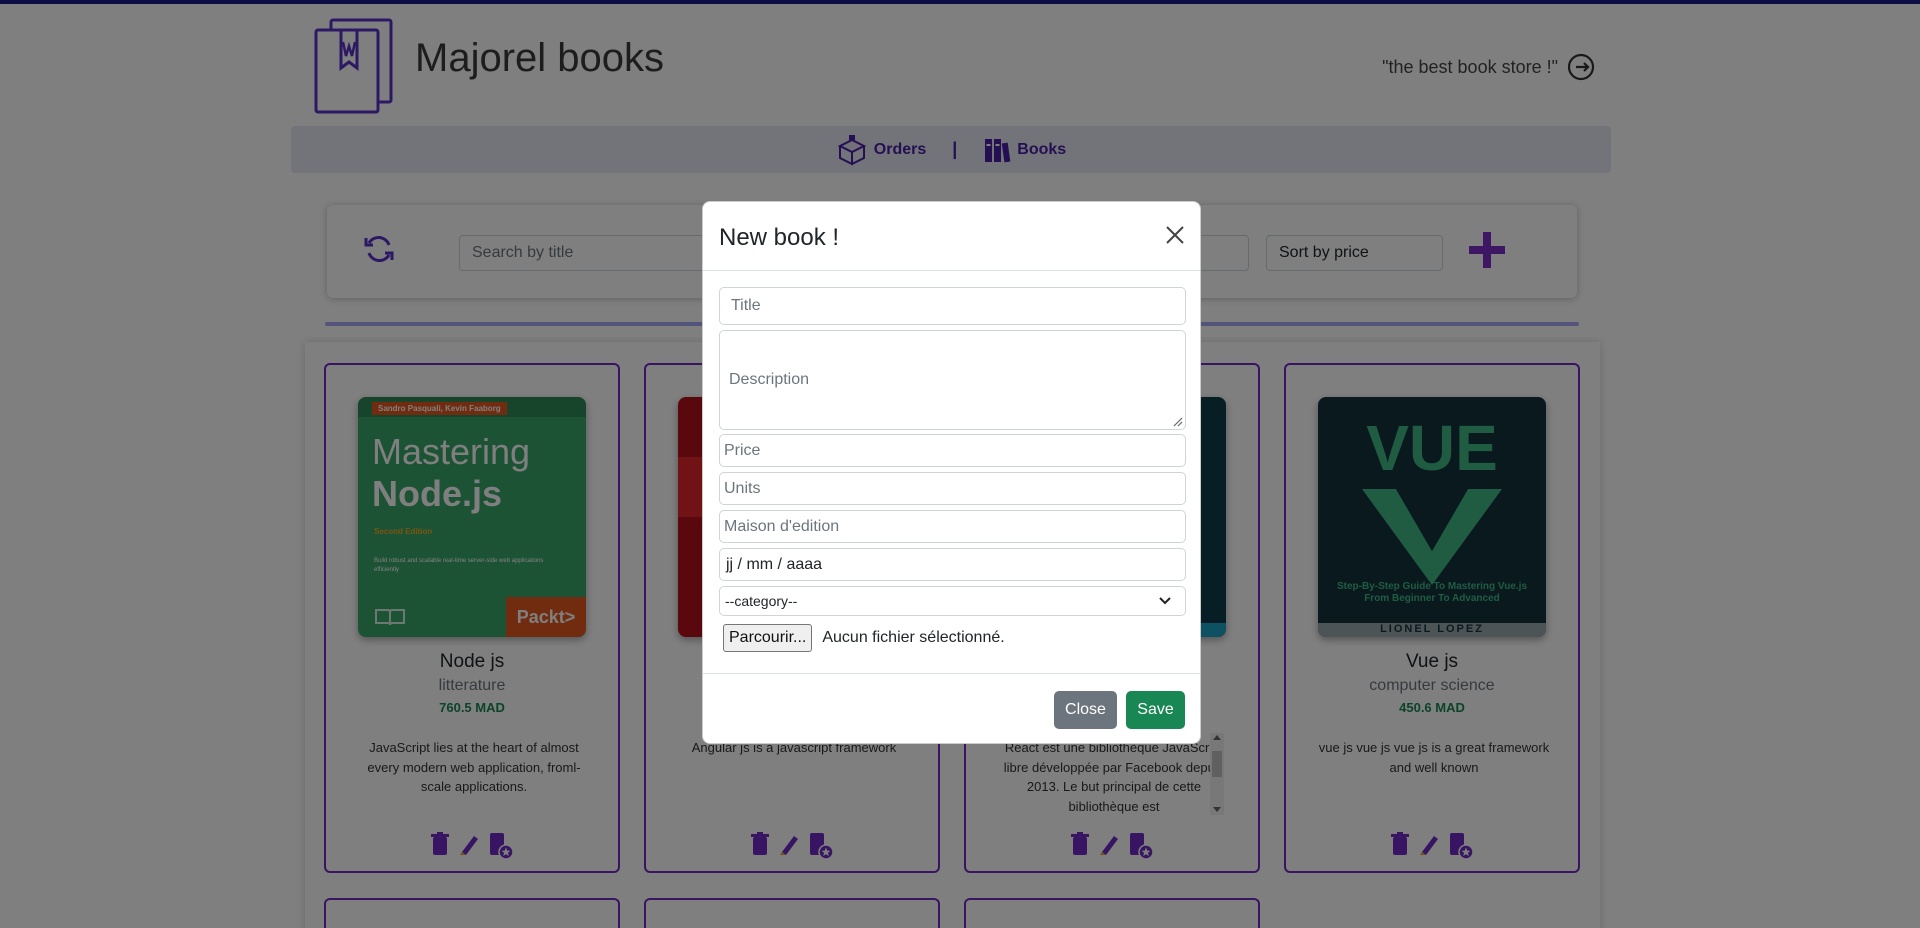 The width and height of the screenshot is (1920, 928). Describe the element at coordinates (1085, 710) in the screenshot. I see `close-button: Close` at that location.